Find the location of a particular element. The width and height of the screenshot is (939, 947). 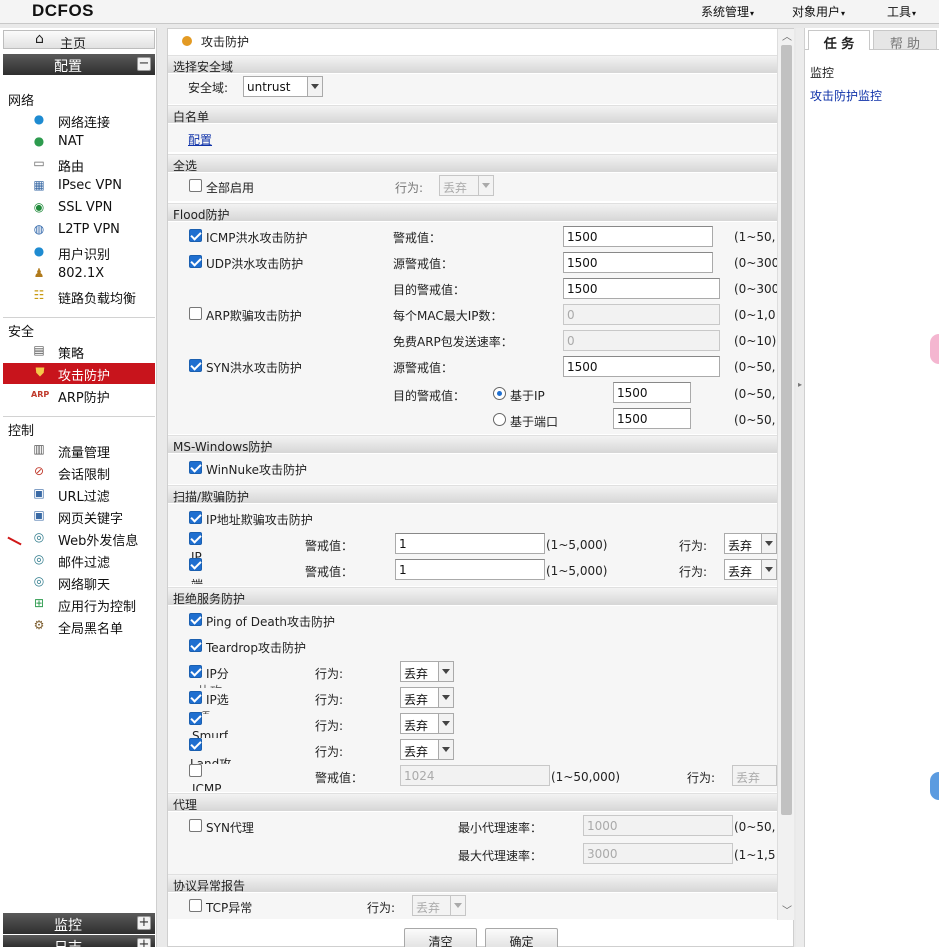

ip-option-action-select: 丢弃 is located at coordinates (427, 697).